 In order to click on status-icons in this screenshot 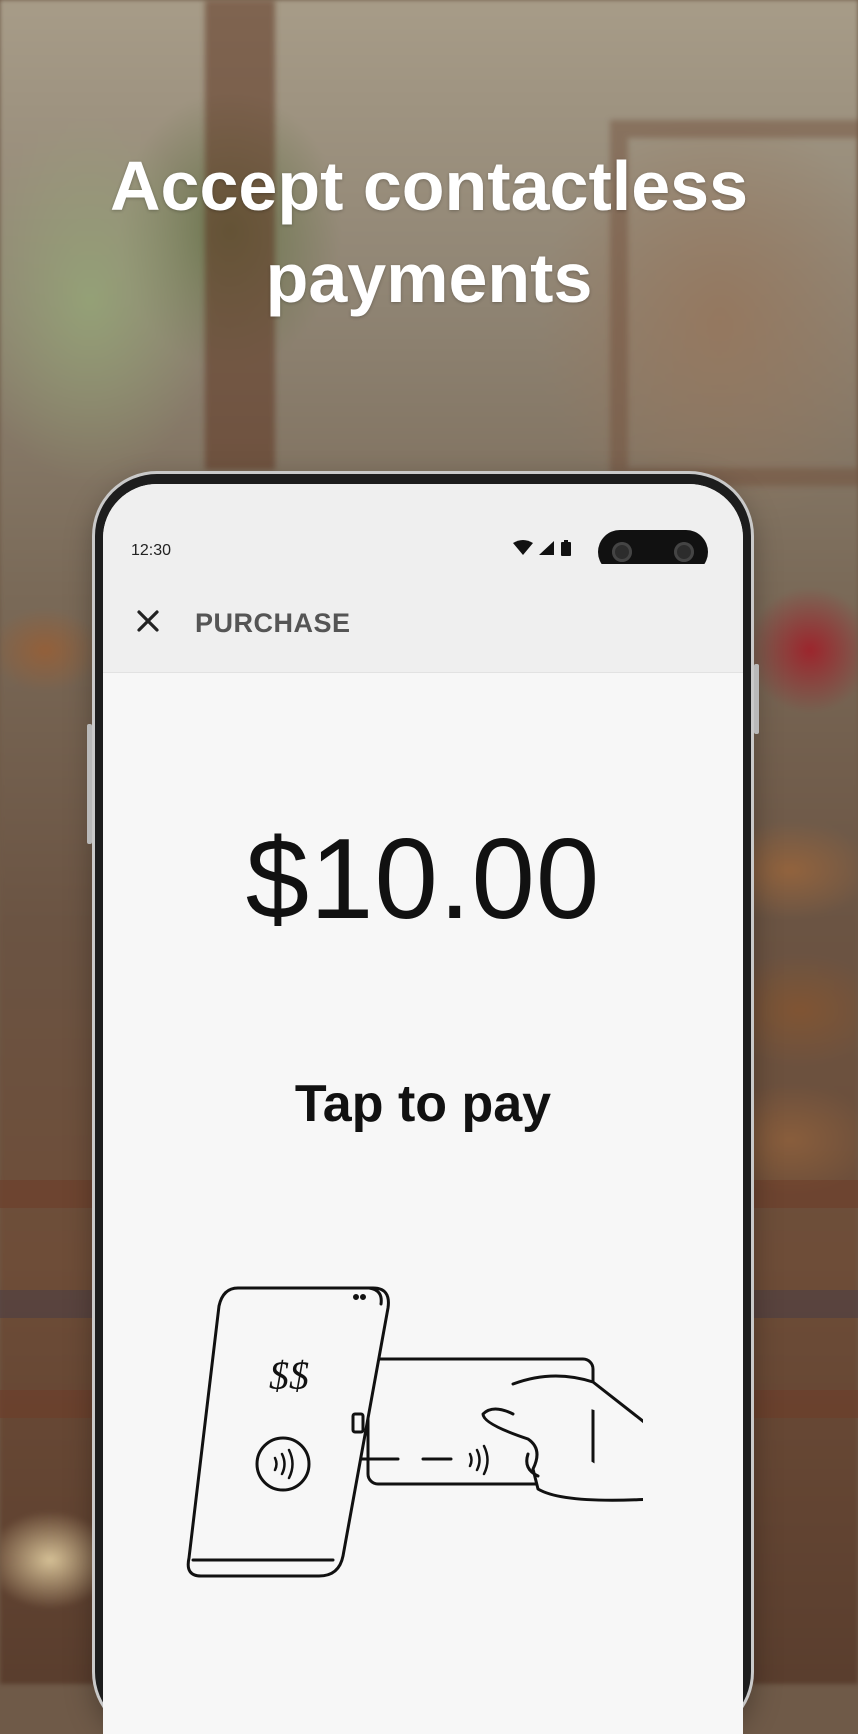, I will do `click(542, 550)`.